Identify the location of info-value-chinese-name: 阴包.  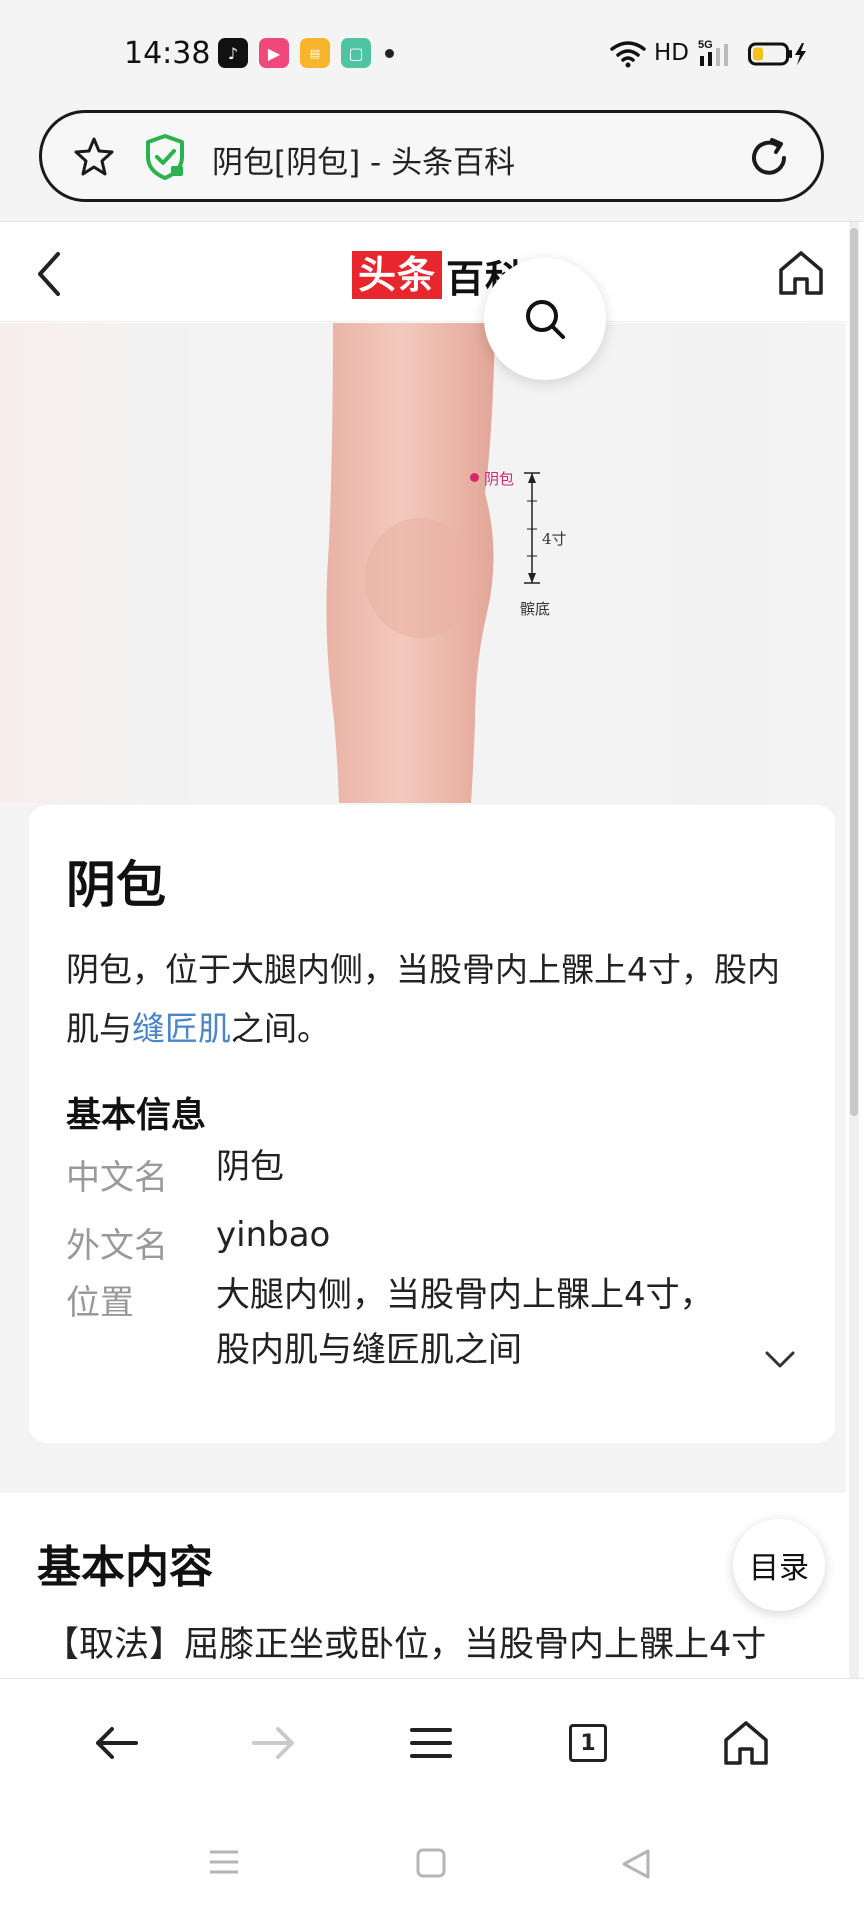
(250, 1167).